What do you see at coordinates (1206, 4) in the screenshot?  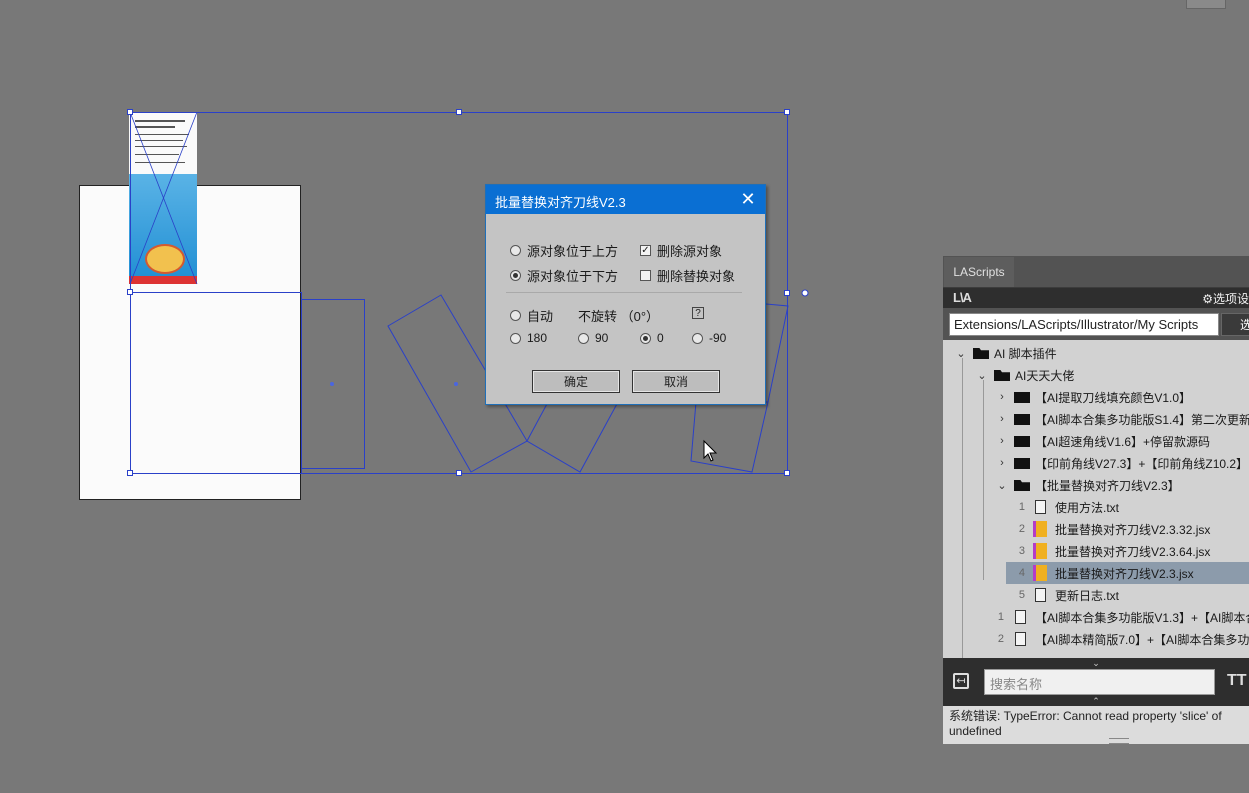 I see `window-corner-control` at bounding box center [1206, 4].